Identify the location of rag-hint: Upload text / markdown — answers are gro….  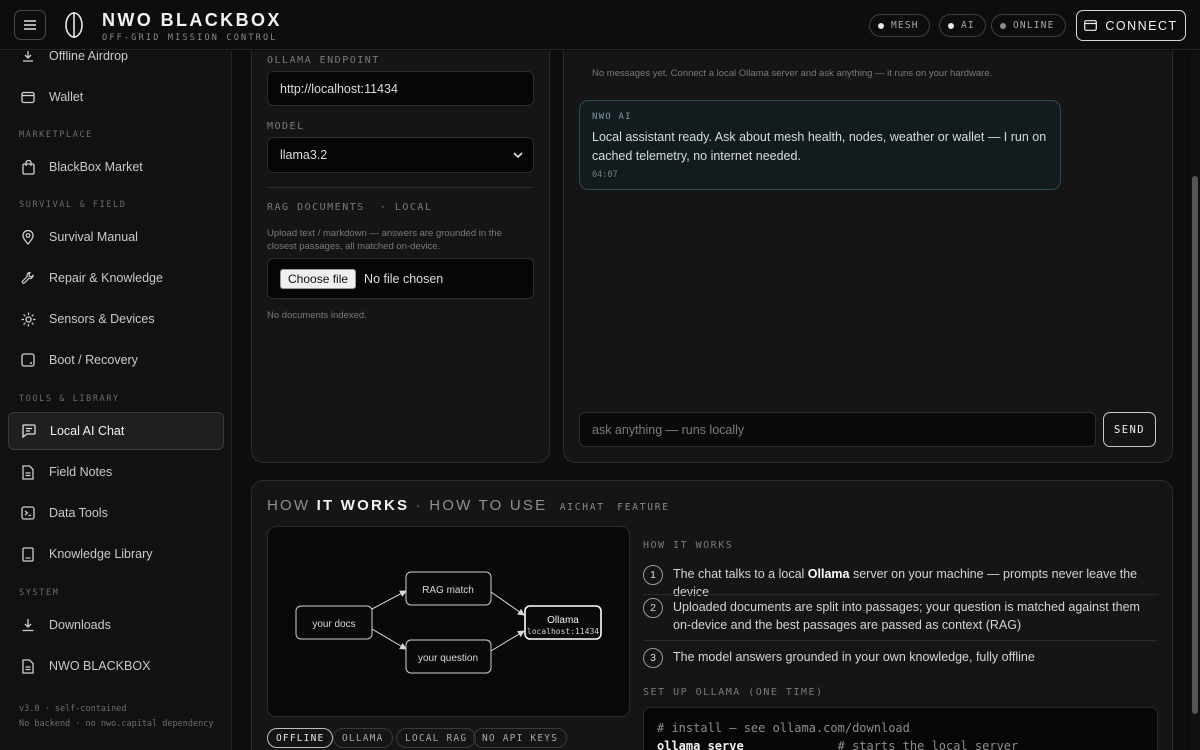
(384, 240).